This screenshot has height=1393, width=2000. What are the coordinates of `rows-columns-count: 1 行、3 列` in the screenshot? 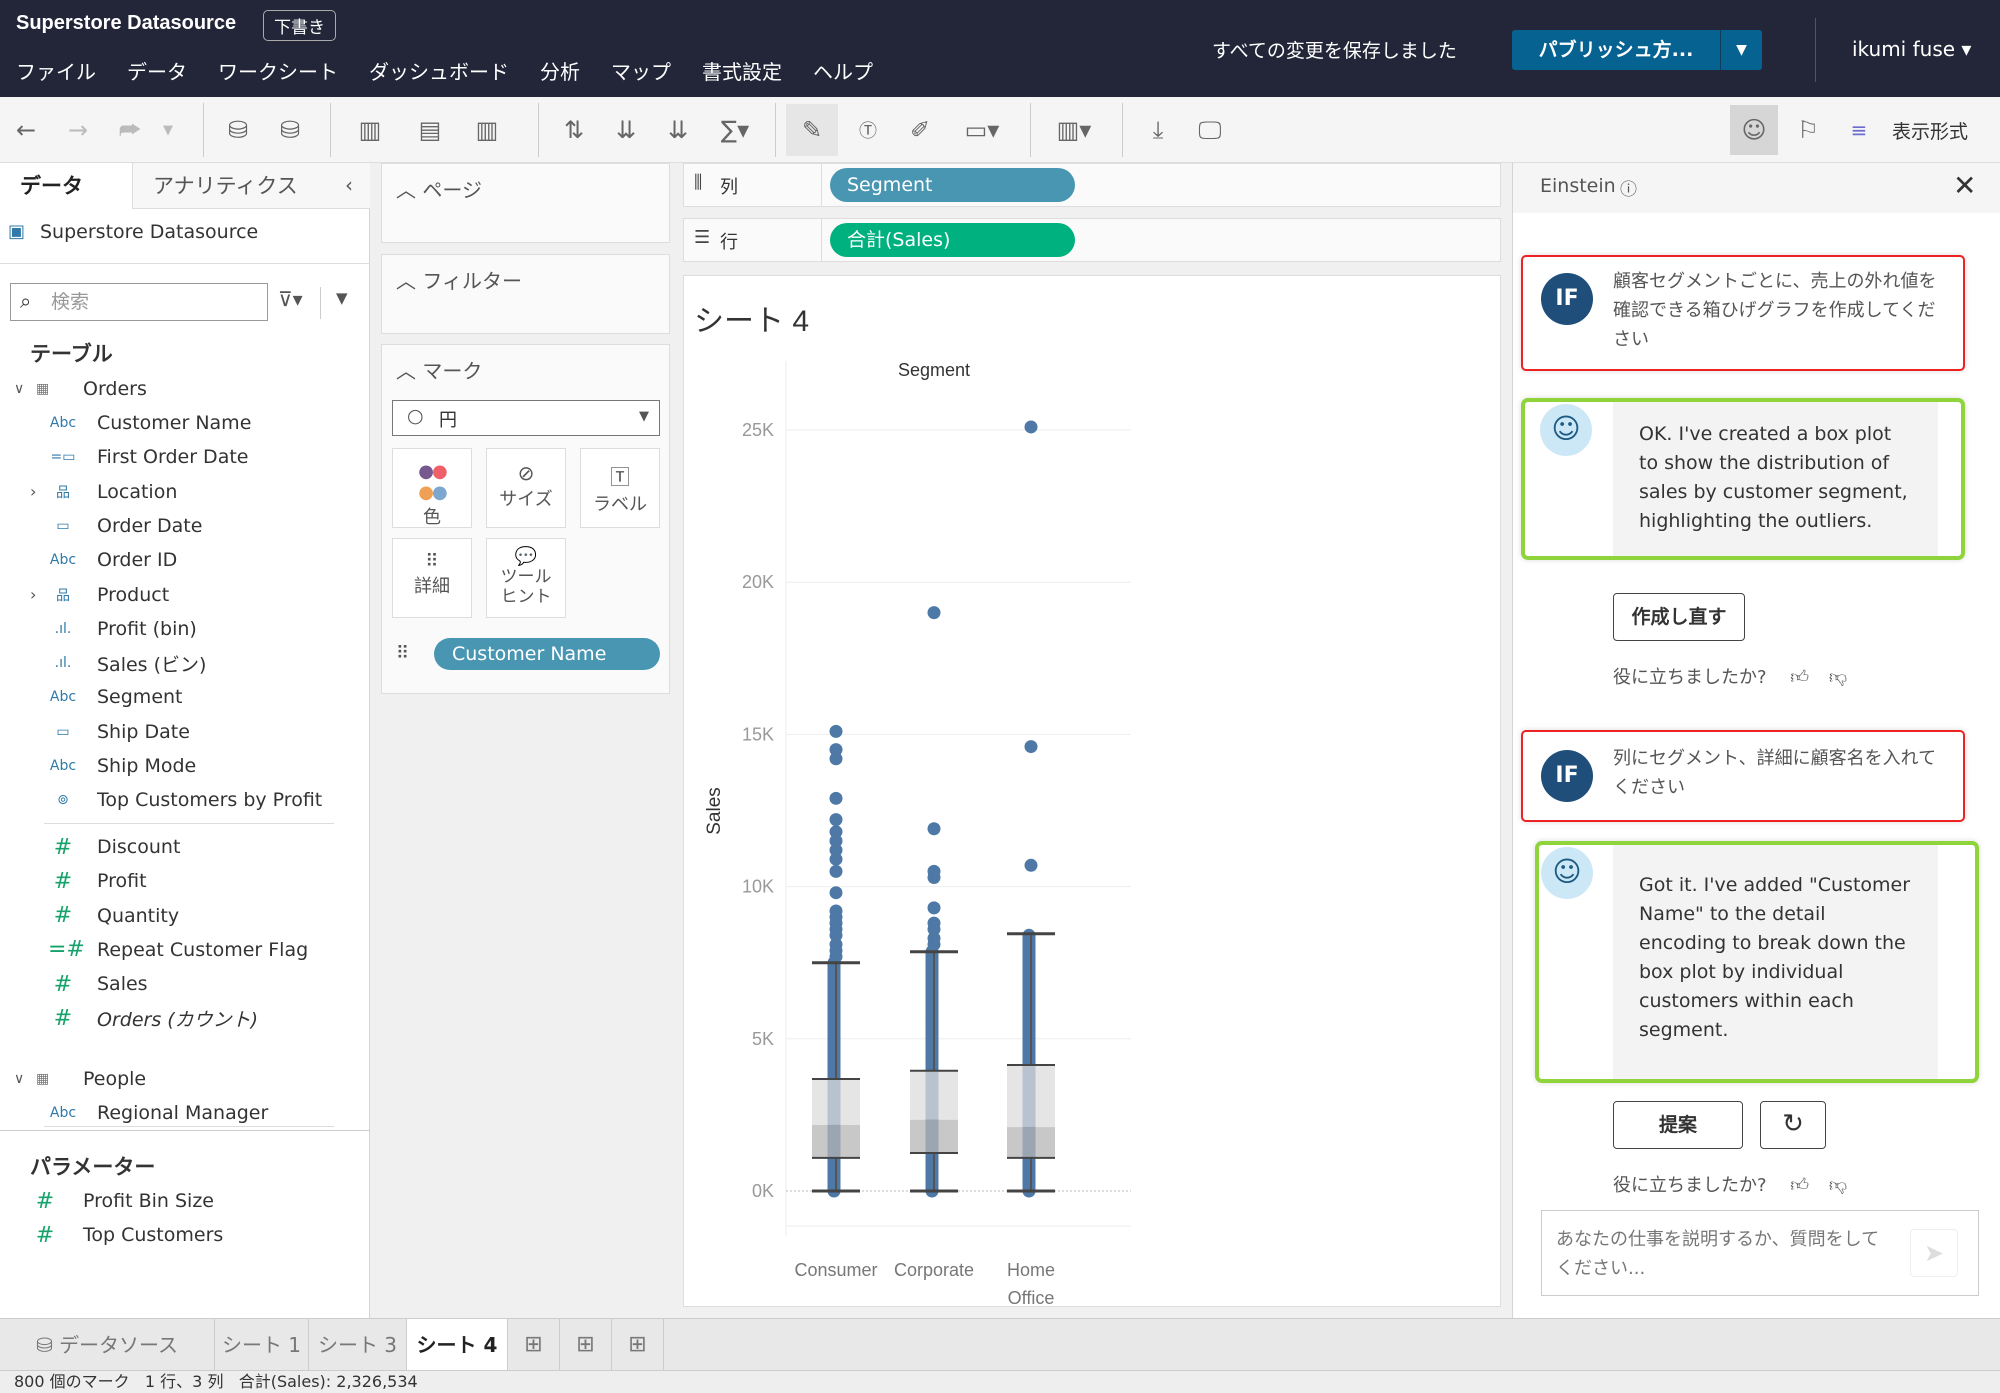 It's located at (184, 1381).